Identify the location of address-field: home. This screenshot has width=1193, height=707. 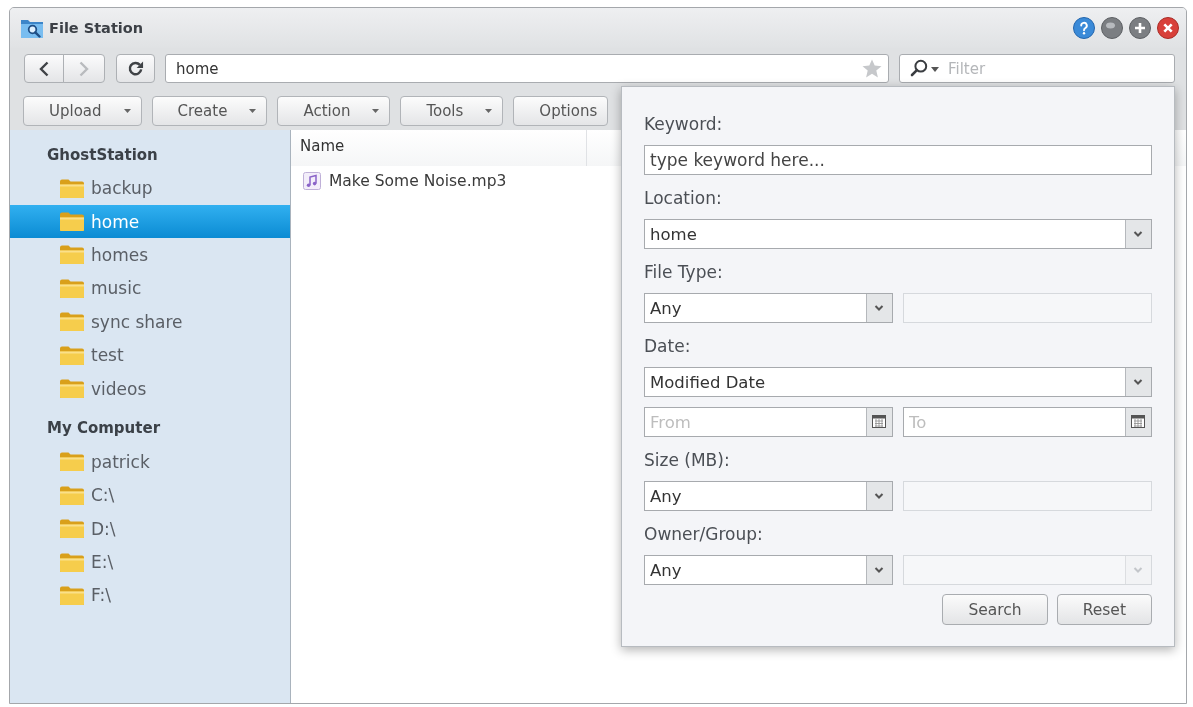
(527, 68).